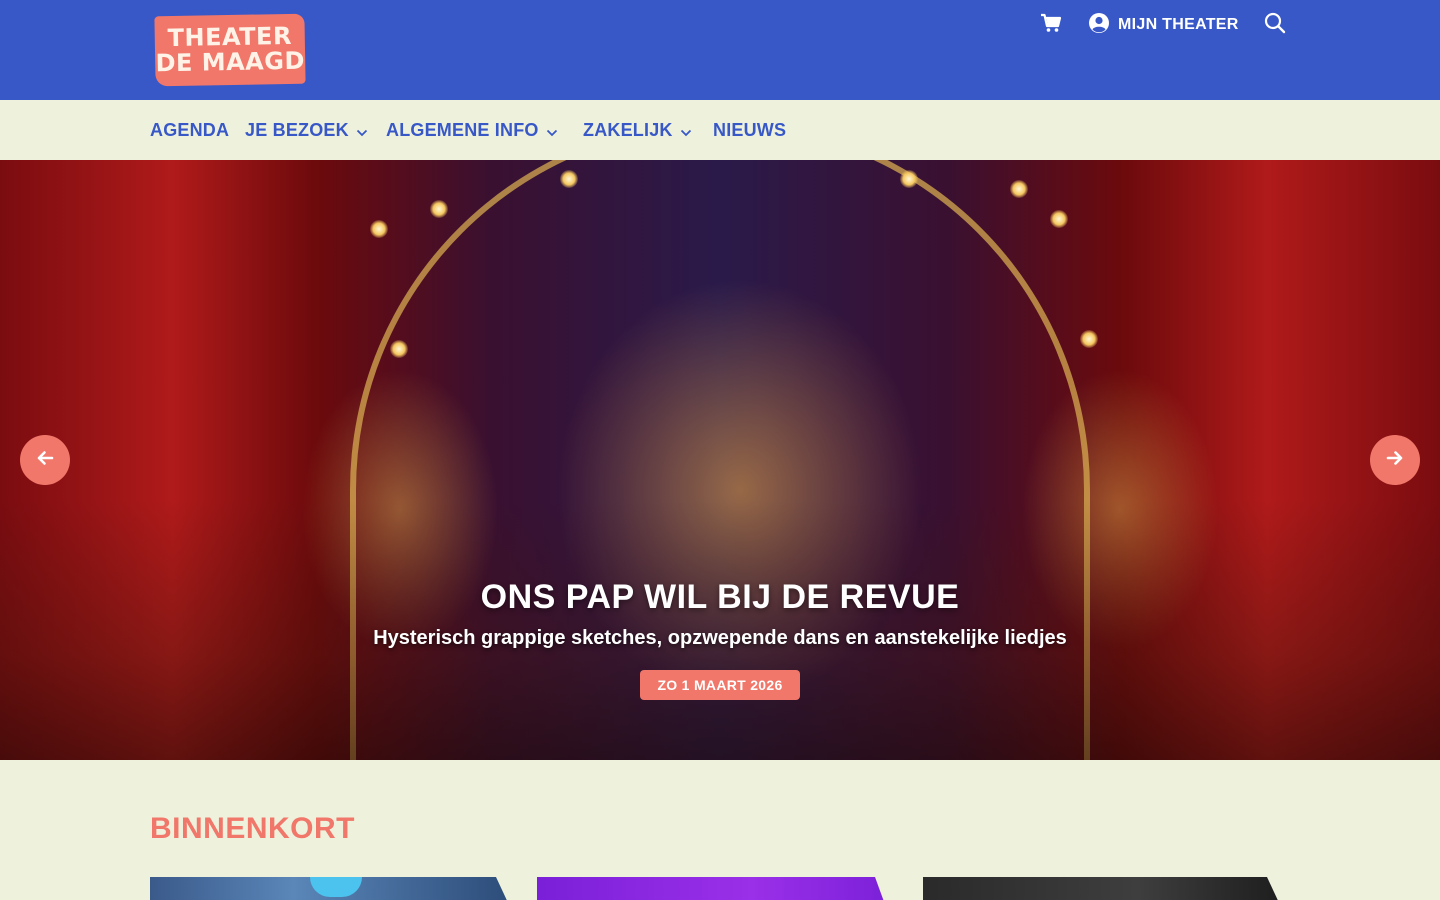  I want to click on hero-title: ONS PAP WIL BIJ DE REVUE, so click(720, 597).